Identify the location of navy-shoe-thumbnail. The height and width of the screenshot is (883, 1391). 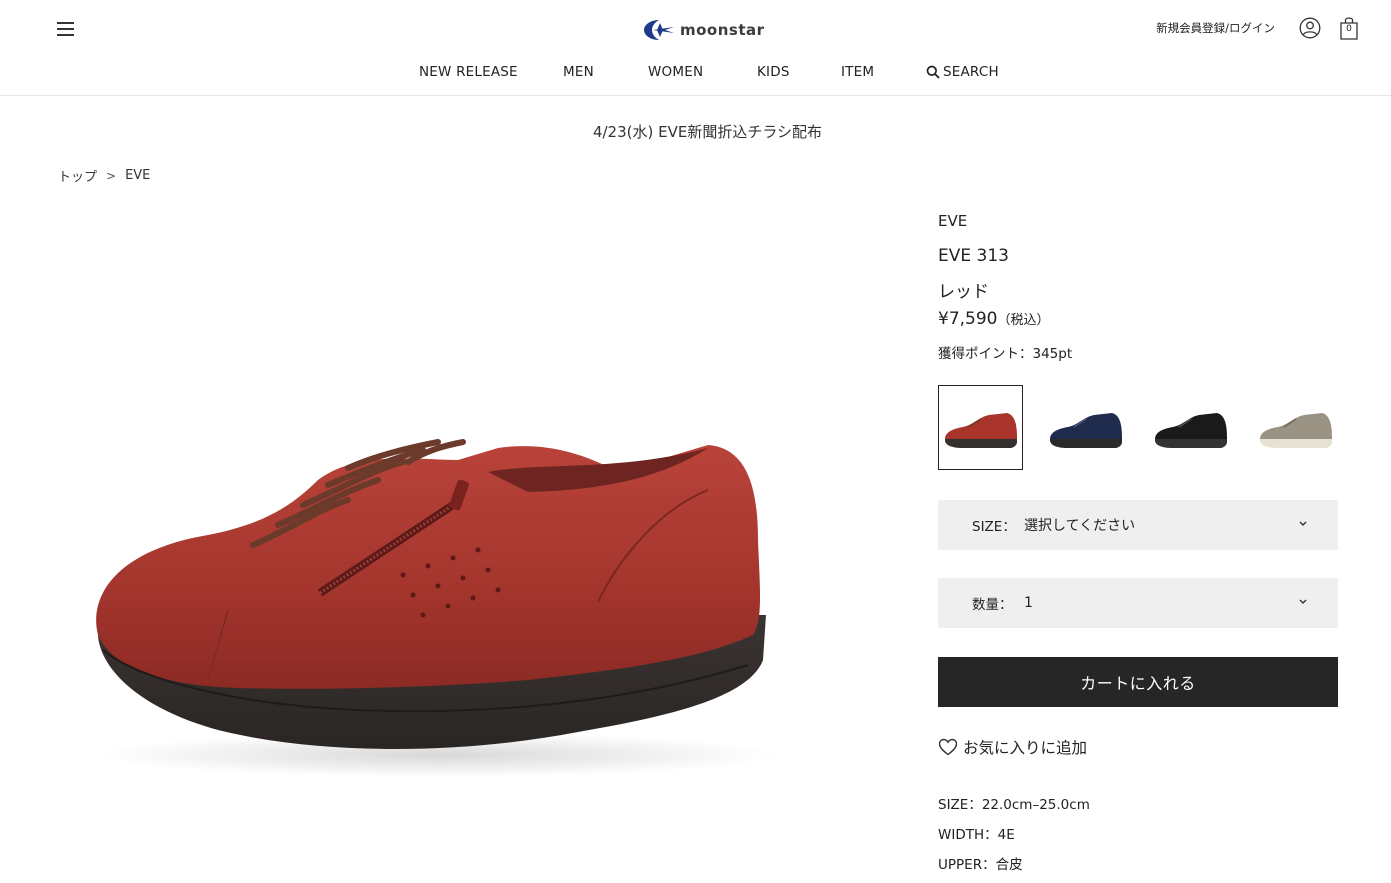
(1085, 430).